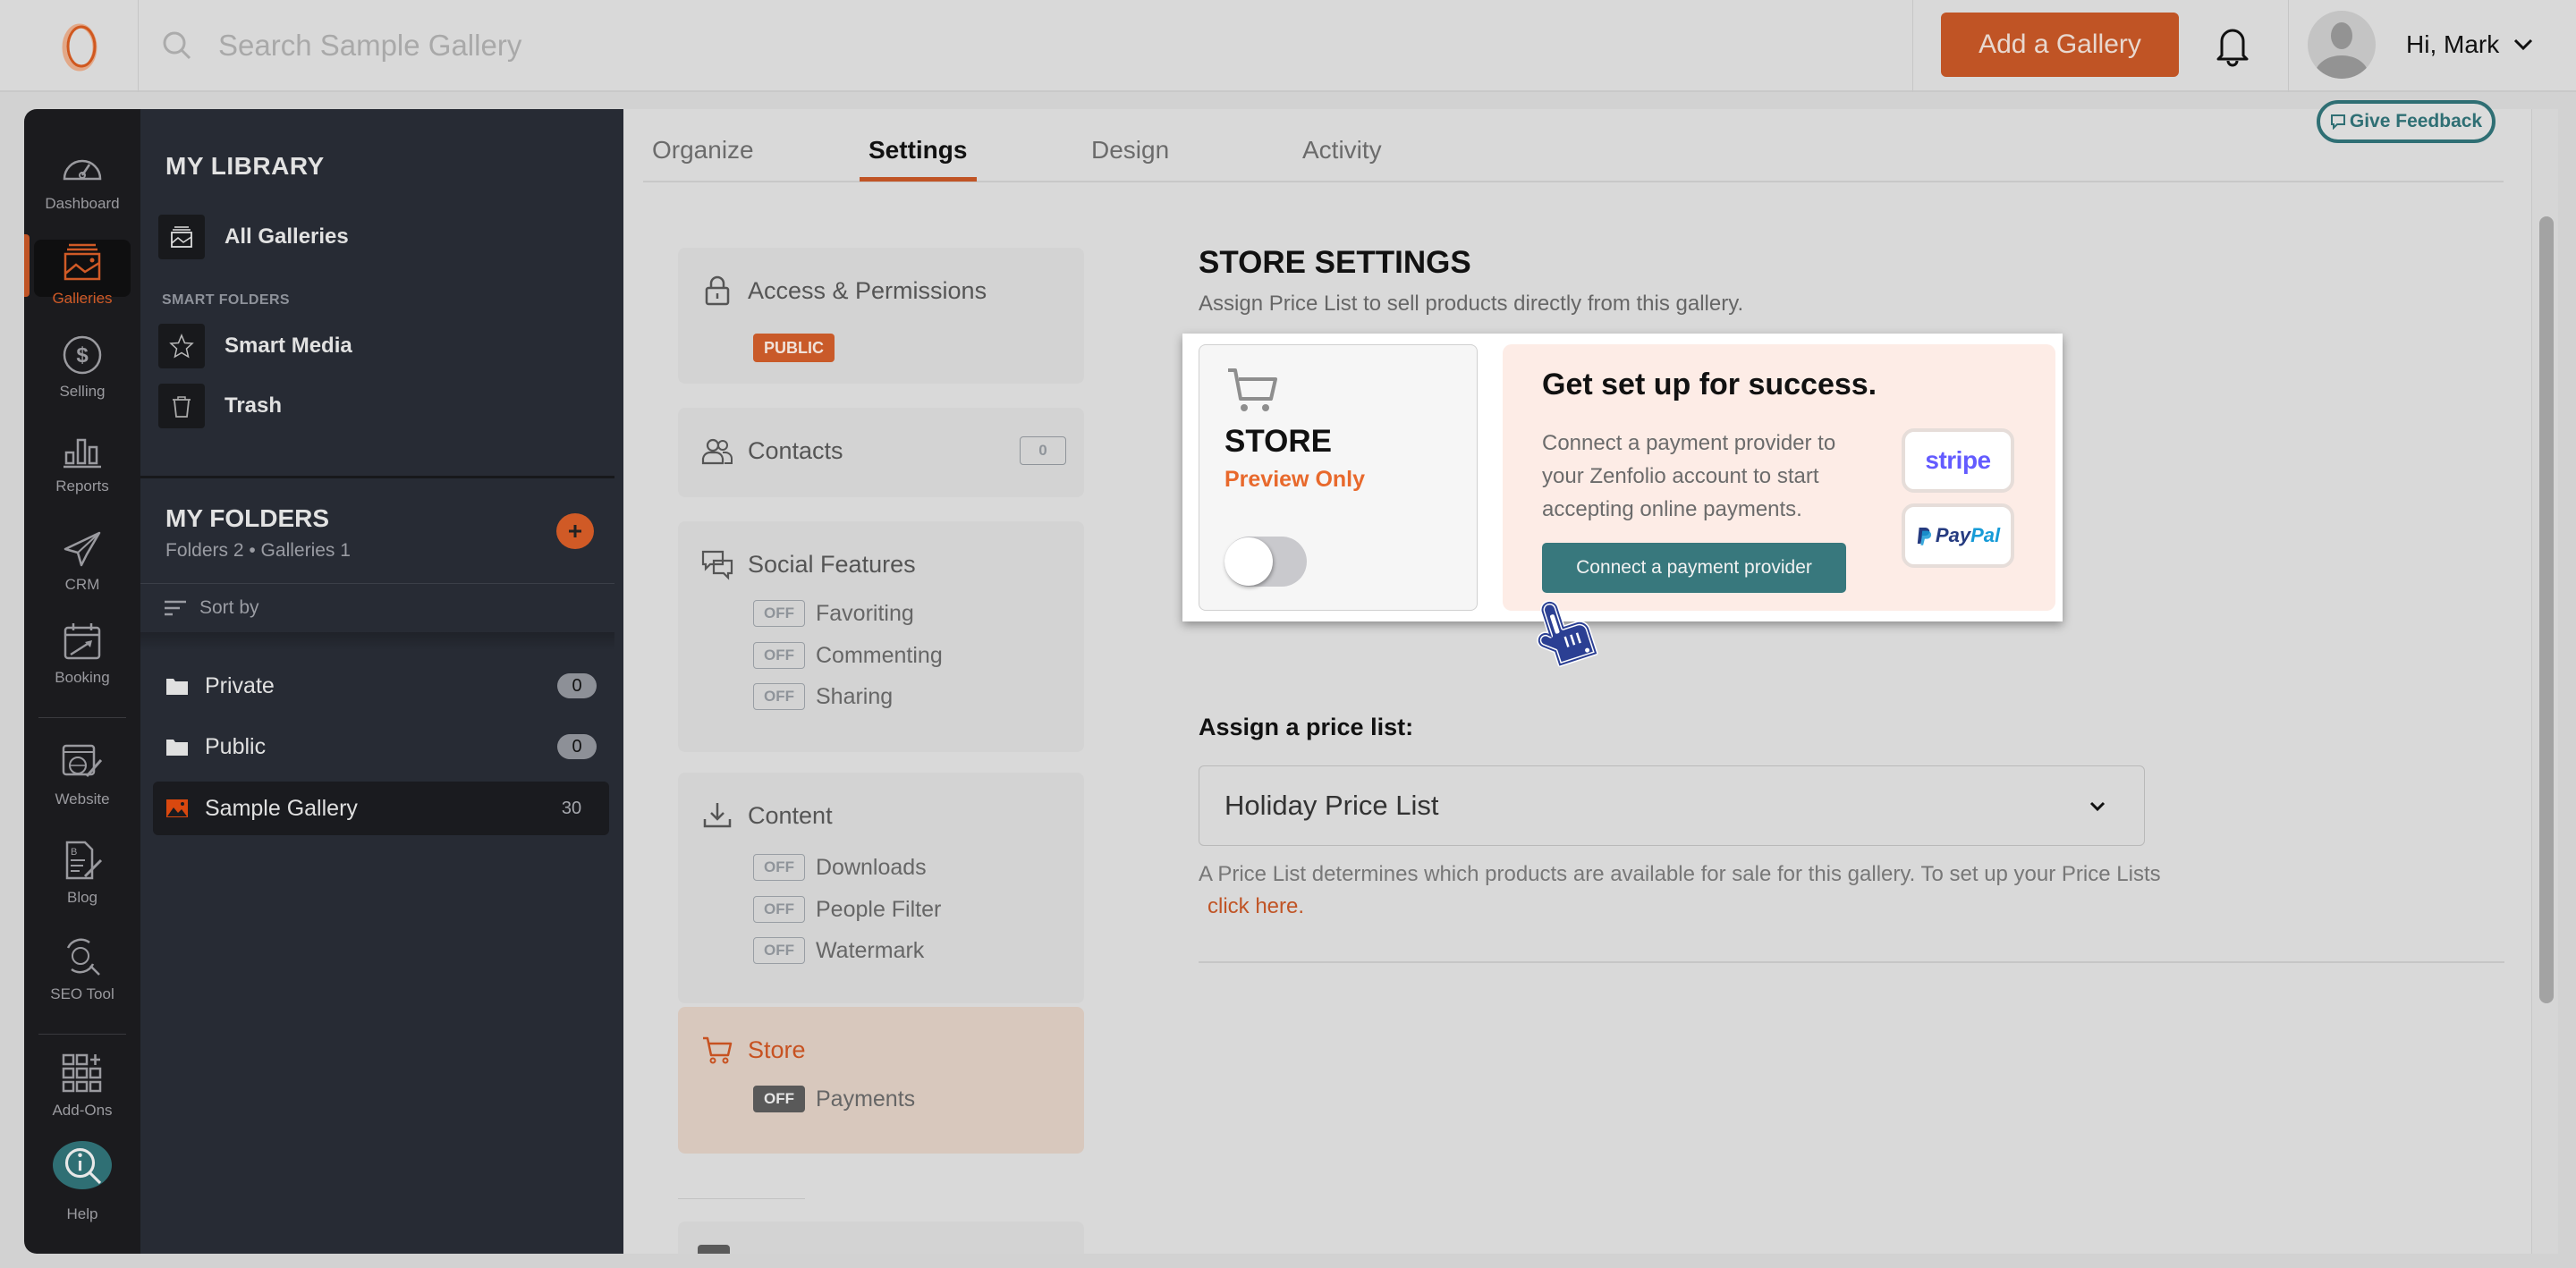 The width and height of the screenshot is (2576, 1268). Describe the element at coordinates (1958, 535) in the screenshot. I see `paypal-logo: Pay Pal` at that location.